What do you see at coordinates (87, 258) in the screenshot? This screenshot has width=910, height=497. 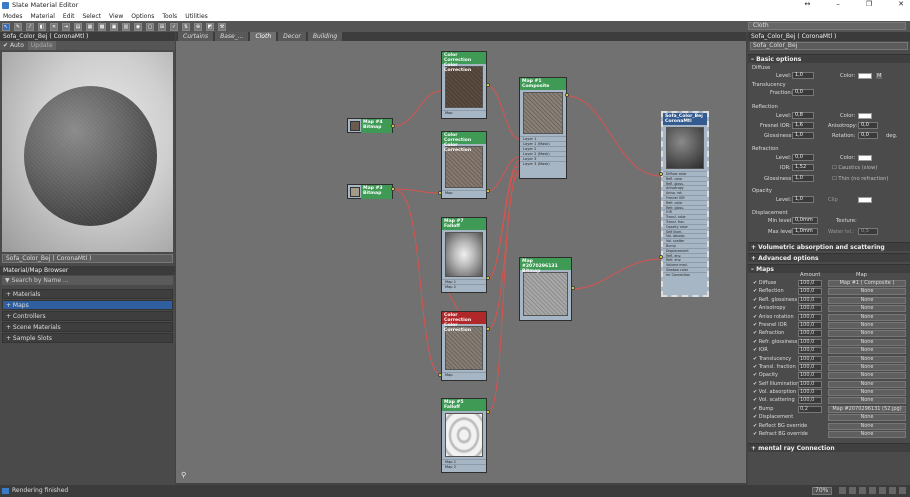 I see `material-name-field: Sofa_Color_Bej ( CoronaMtl )` at bounding box center [87, 258].